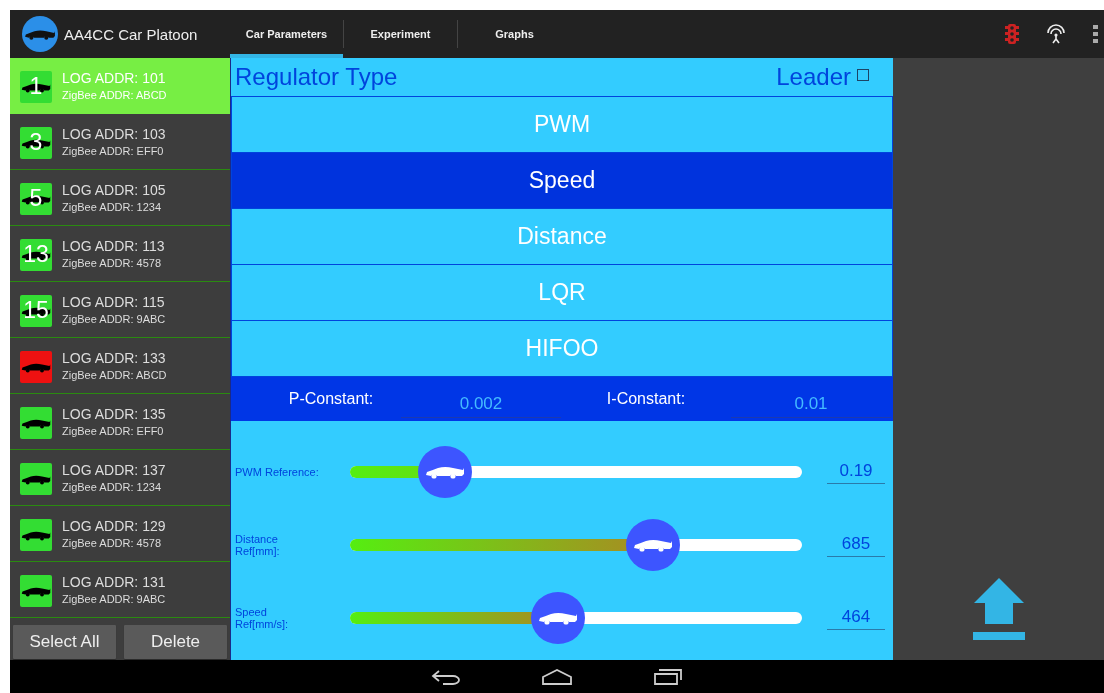 The width and height of the screenshot is (1104, 693). What do you see at coordinates (114, 358) in the screenshot?
I see `log-address: LOG ADDR: 133` at bounding box center [114, 358].